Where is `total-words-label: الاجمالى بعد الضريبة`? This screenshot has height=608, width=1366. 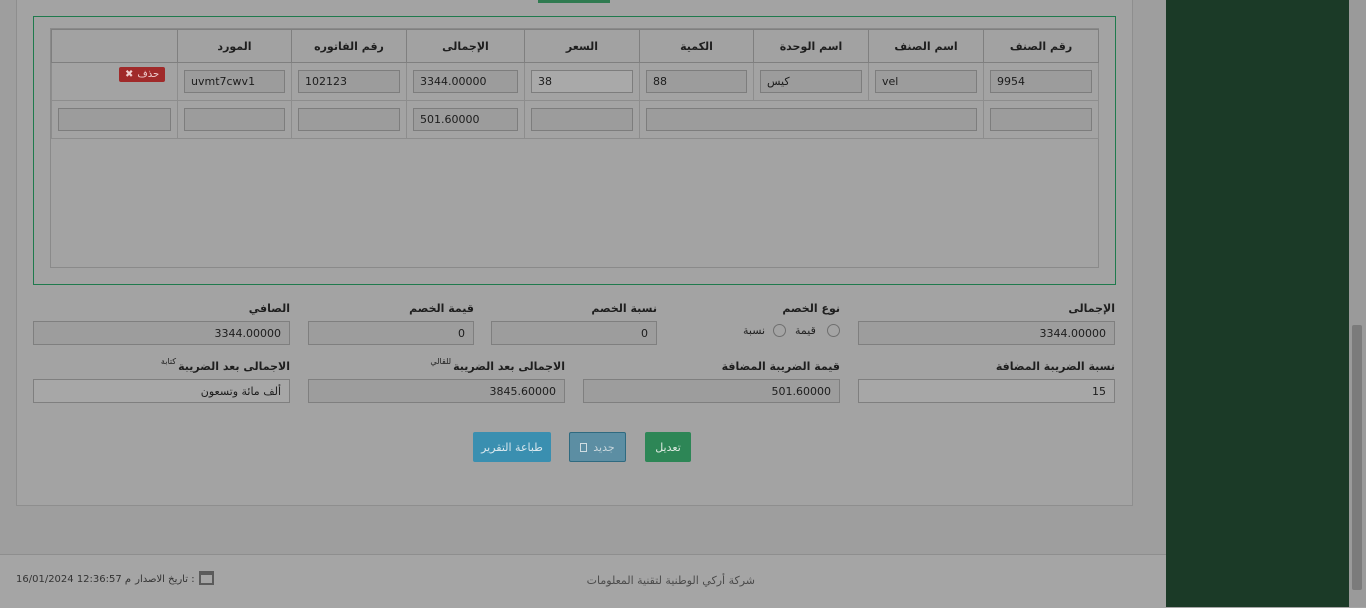 total-words-label: الاجمالى بعد الضريبة is located at coordinates (234, 366).